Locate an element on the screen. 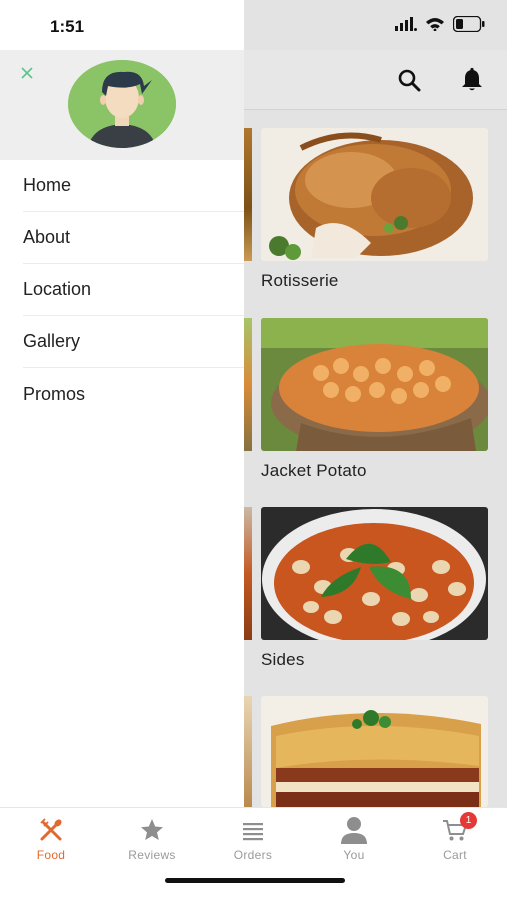  tab-label: Orders is located at coordinates (253, 855).